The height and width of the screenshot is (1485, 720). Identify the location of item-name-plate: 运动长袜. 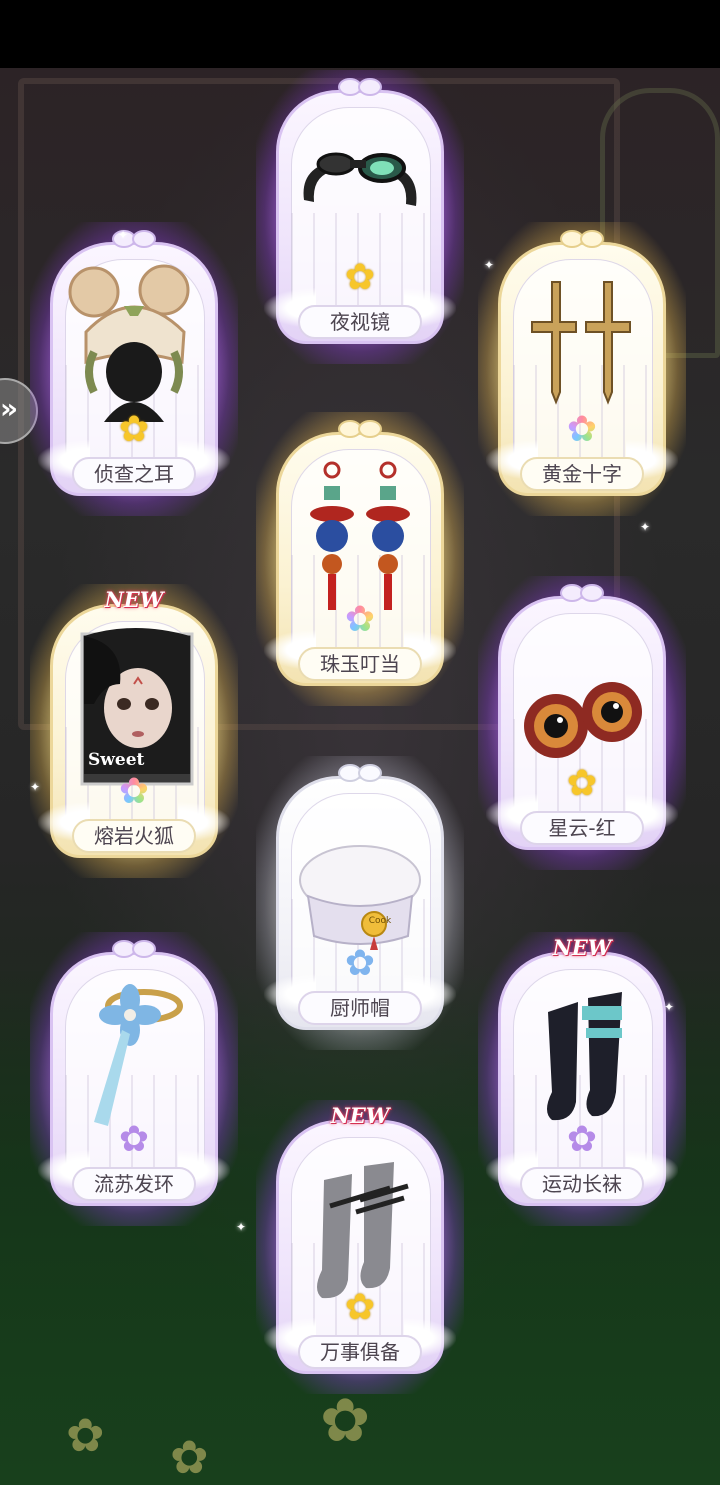
(582, 1184).